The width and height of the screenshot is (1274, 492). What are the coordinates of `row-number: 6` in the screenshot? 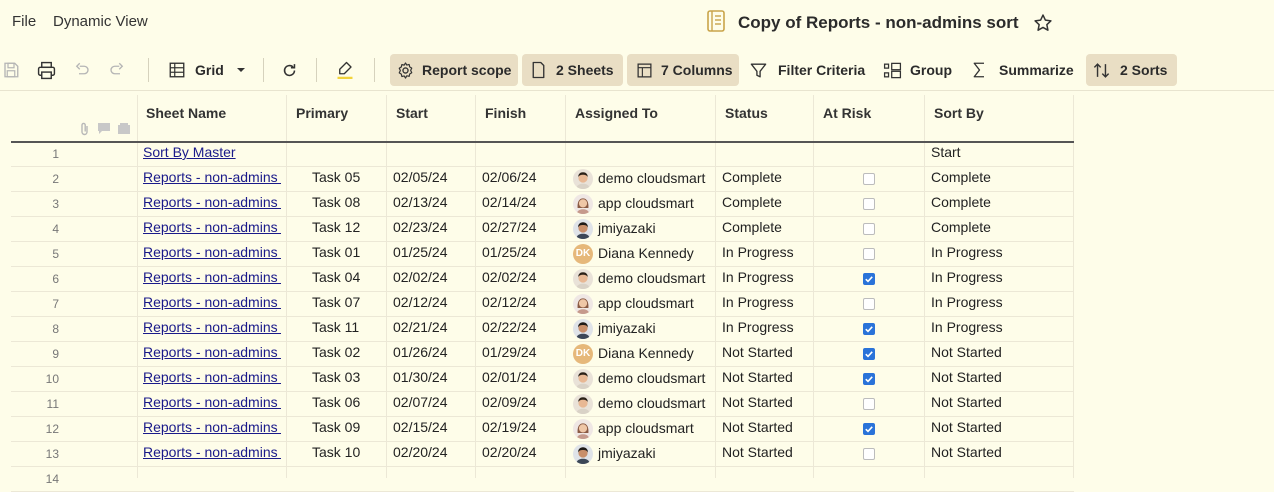 It's located at (35, 278).